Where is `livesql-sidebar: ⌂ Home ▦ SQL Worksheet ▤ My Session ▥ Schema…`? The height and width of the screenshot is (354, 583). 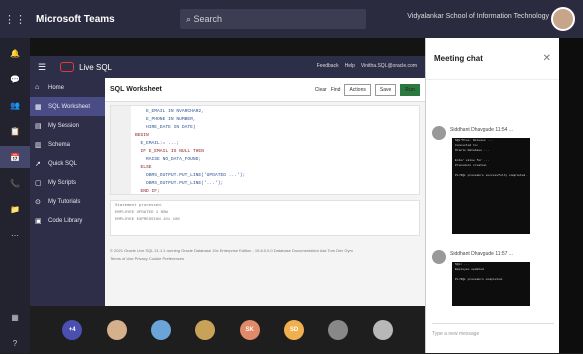
livesql-sidebar: ⌂ Home ▦ SQL Worksheet ▤ My Session ▥ Schema… is located at coordinates (67, 192).